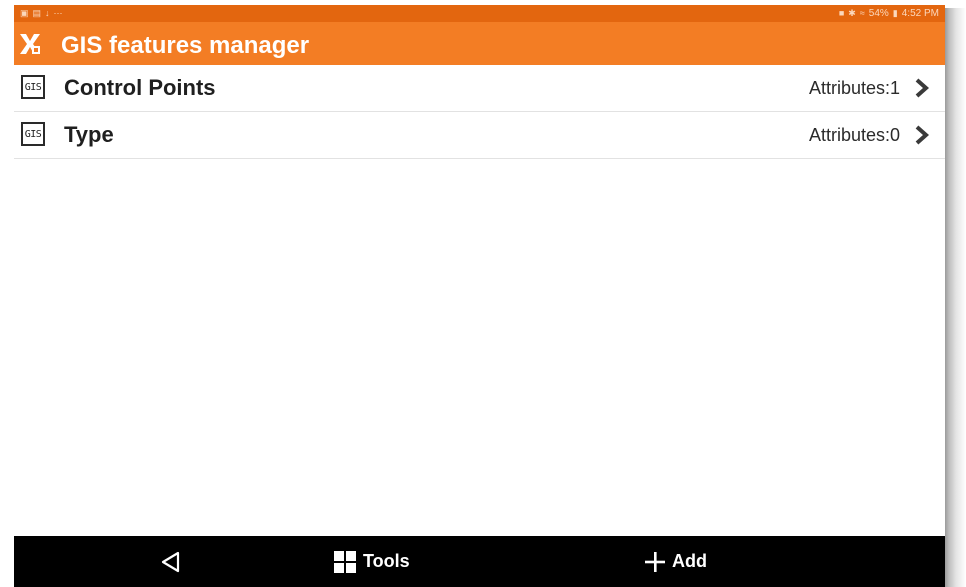 This screenshot has width=966, height=587. Describe the element at coordinates (185, 45) in the screenshot. I see `page-title: GIS features manager` at that location.